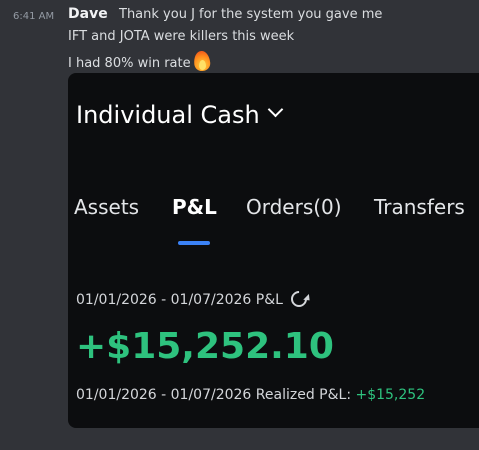 This screenshot has width=479, height=450. Describe the element at coordinates (205, 346) in the screenshot. I see `pnl-value: +$15,252.10` at that location.